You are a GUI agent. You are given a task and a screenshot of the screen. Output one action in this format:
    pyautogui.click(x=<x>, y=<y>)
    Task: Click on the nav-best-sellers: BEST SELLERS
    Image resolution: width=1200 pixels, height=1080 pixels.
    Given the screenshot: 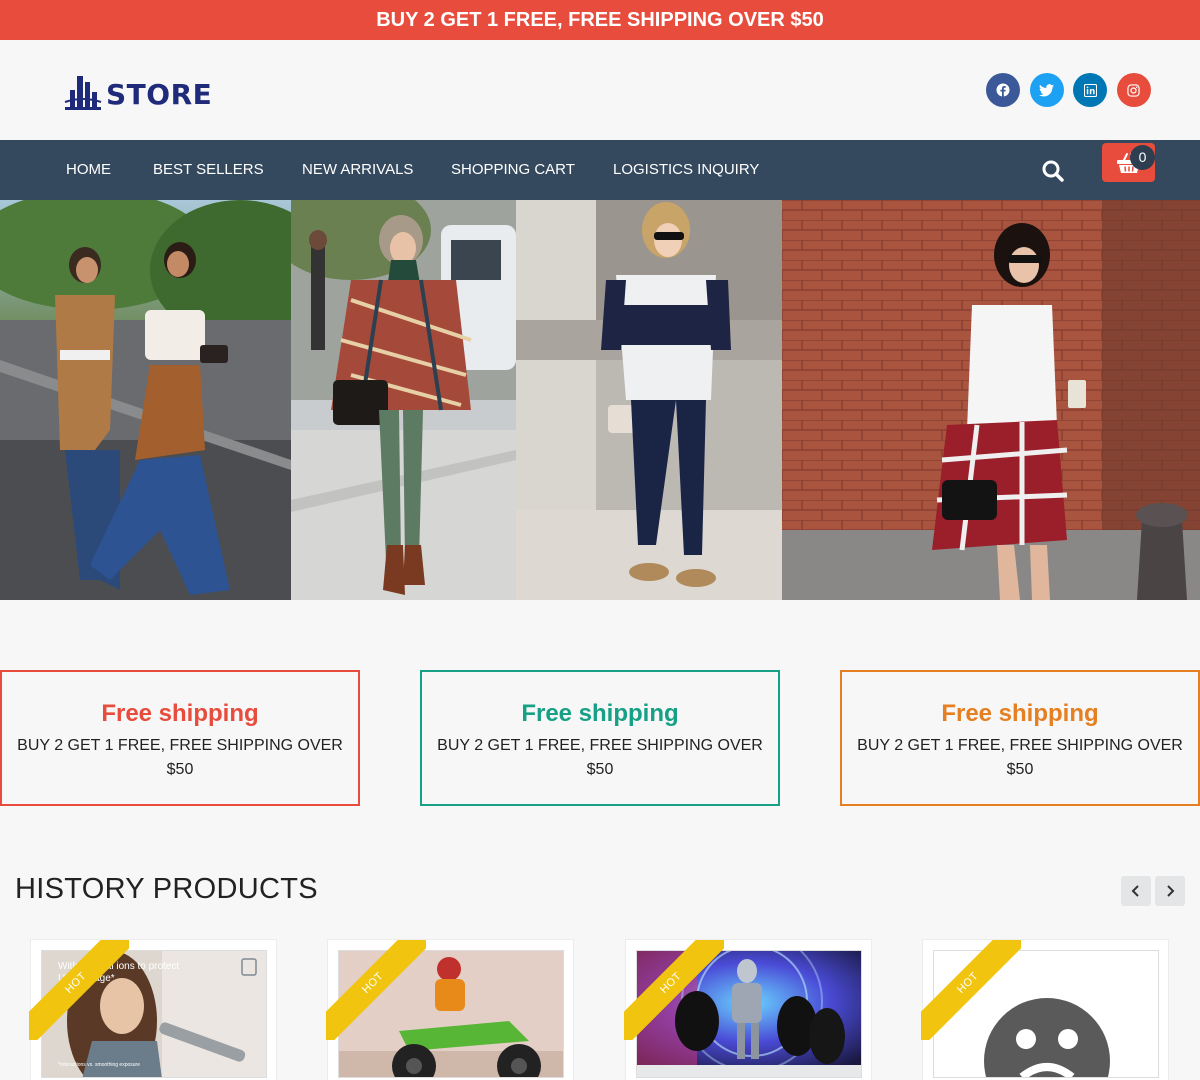 What is the action you would take?
    pyautogui.click(x=208, y=170)
    